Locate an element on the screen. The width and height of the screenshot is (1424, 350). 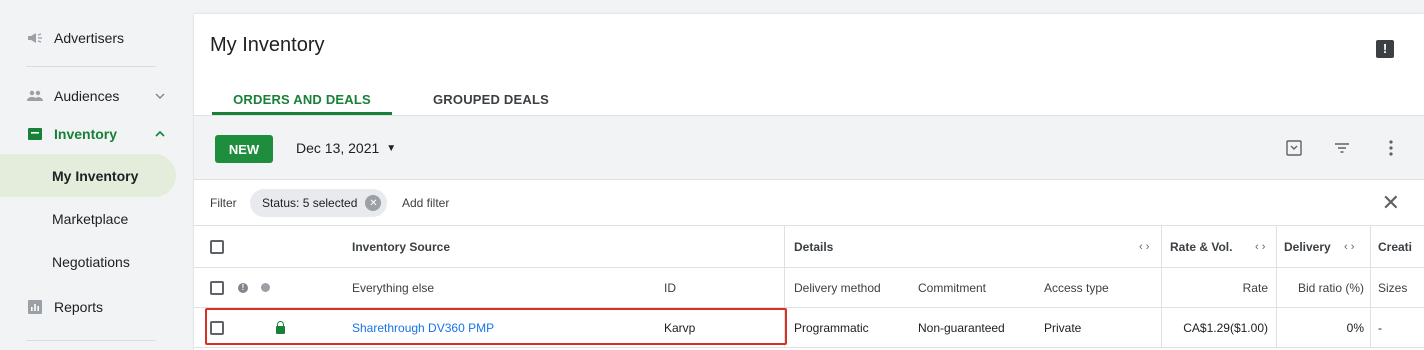
sizes-value: - is located at coordinates (1380, 327).